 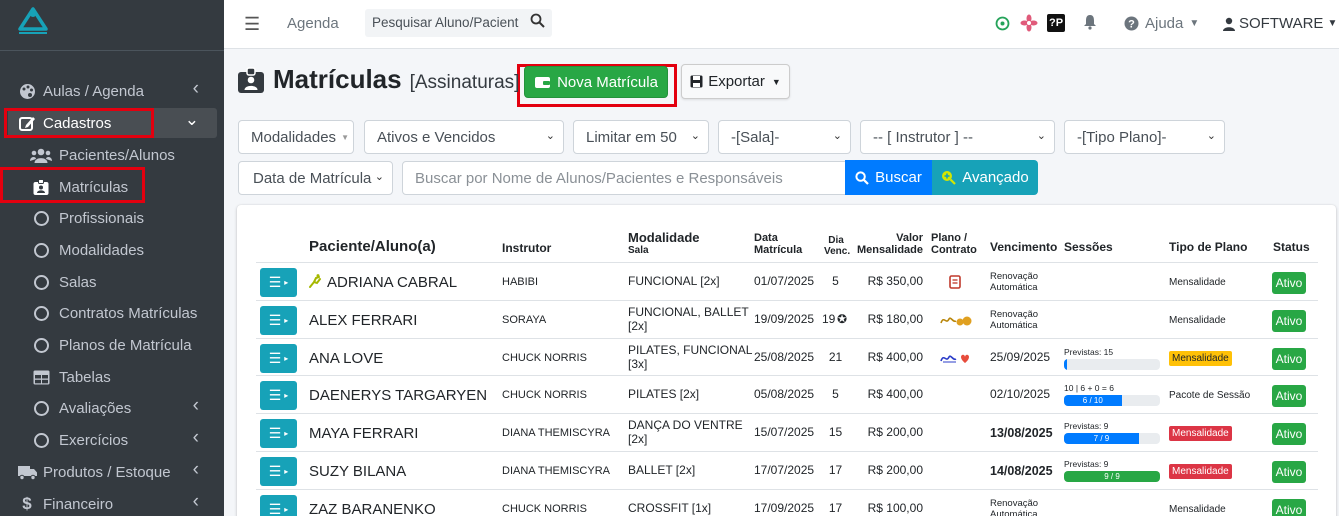 I want to click on patient-name: DAENERYS TARGARYEN, so click(x=398, y=395).